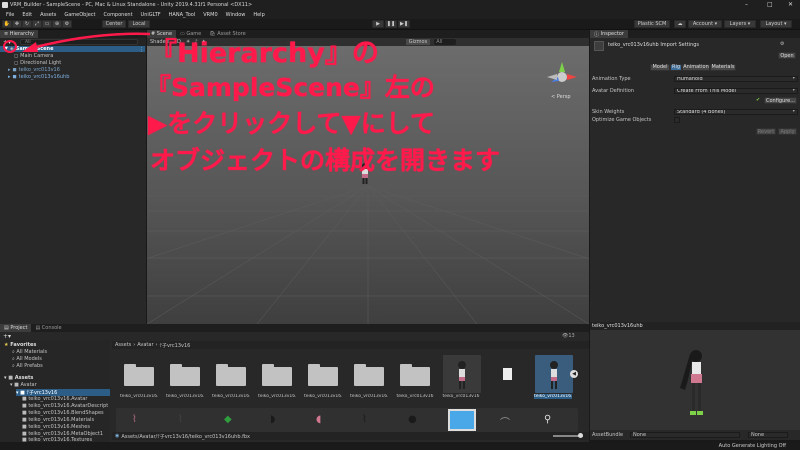  What do you see at coordinates (139, 24) in the screenshot?
I see `pivot-local-button: Local` at bounding box center [139, 24].